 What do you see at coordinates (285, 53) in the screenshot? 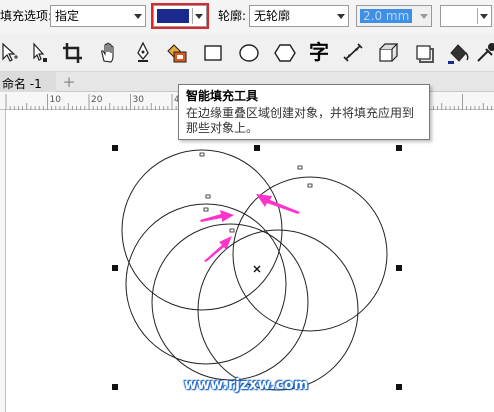
I see `polygon-tool-icon` at bounding box center [285, 53].